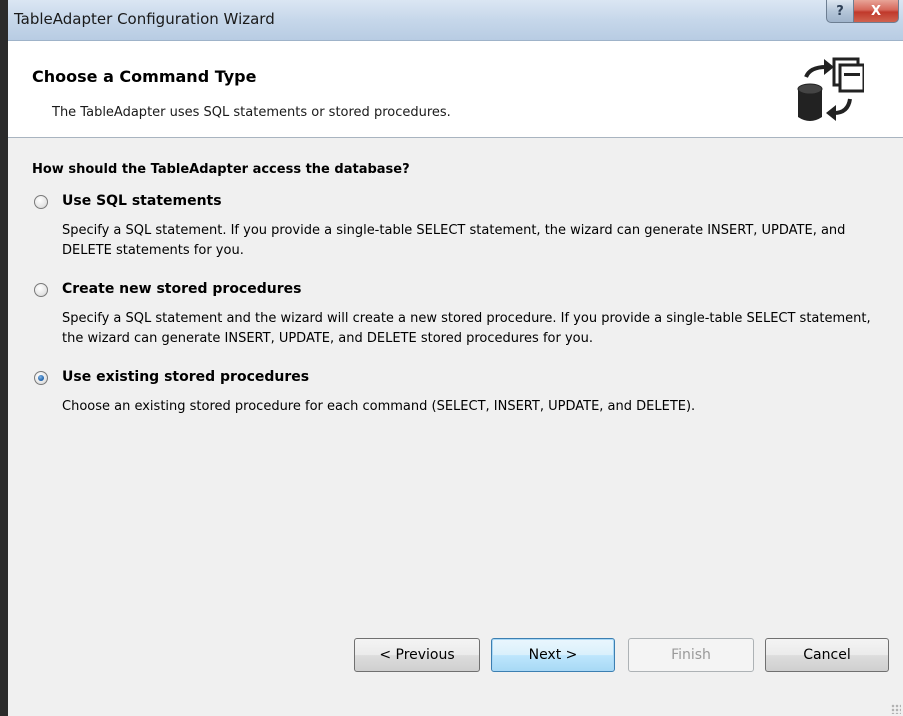 This screenshot has width=903, height=716. I want to click on radio-use-sql-statements, so click(41, 202).